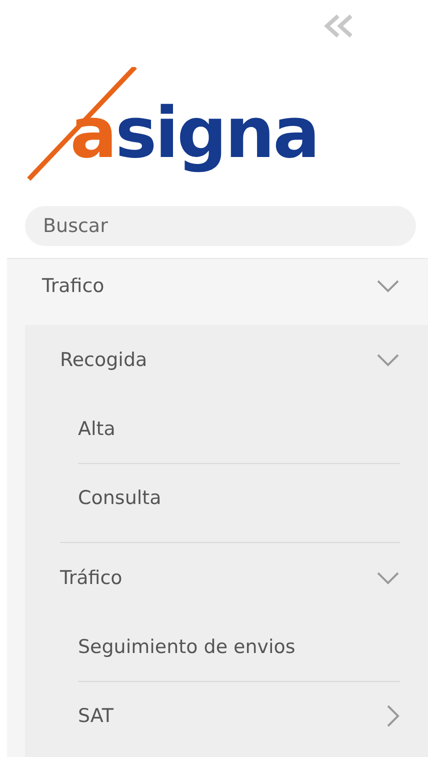 The image size is (428, 757). What do you see at coordinates (239, 715) in the screenshot?
I see `submenu-link: SAT` at bounding box center [239, 715].